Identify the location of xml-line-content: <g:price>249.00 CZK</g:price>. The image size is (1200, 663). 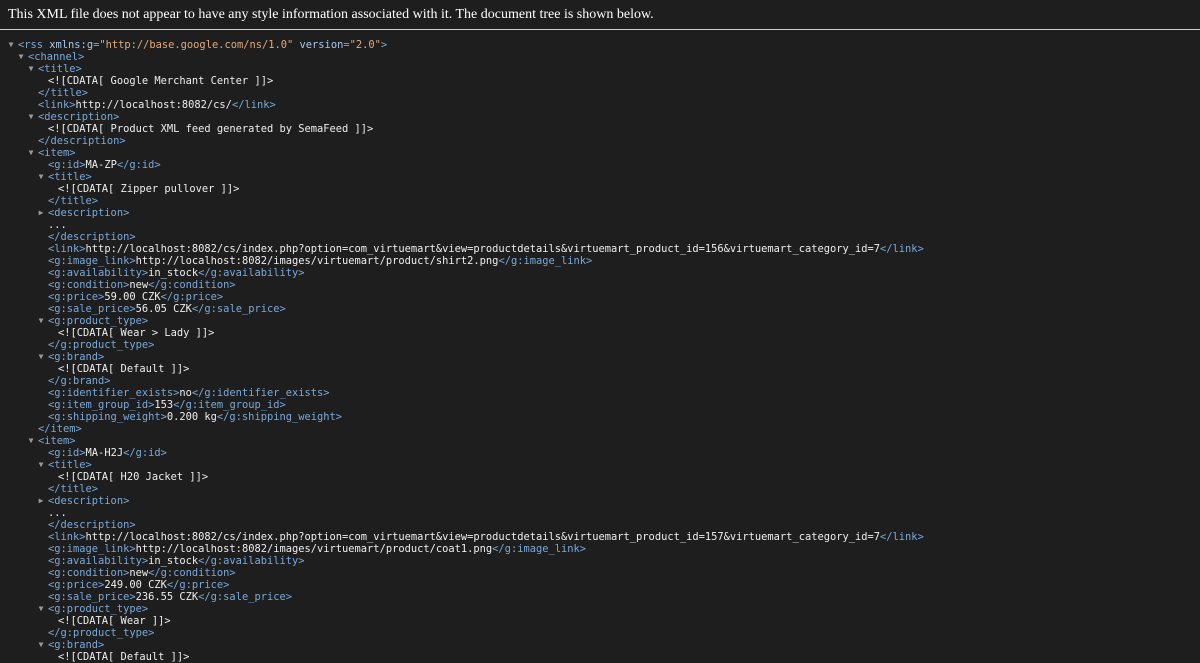
(138, 585).